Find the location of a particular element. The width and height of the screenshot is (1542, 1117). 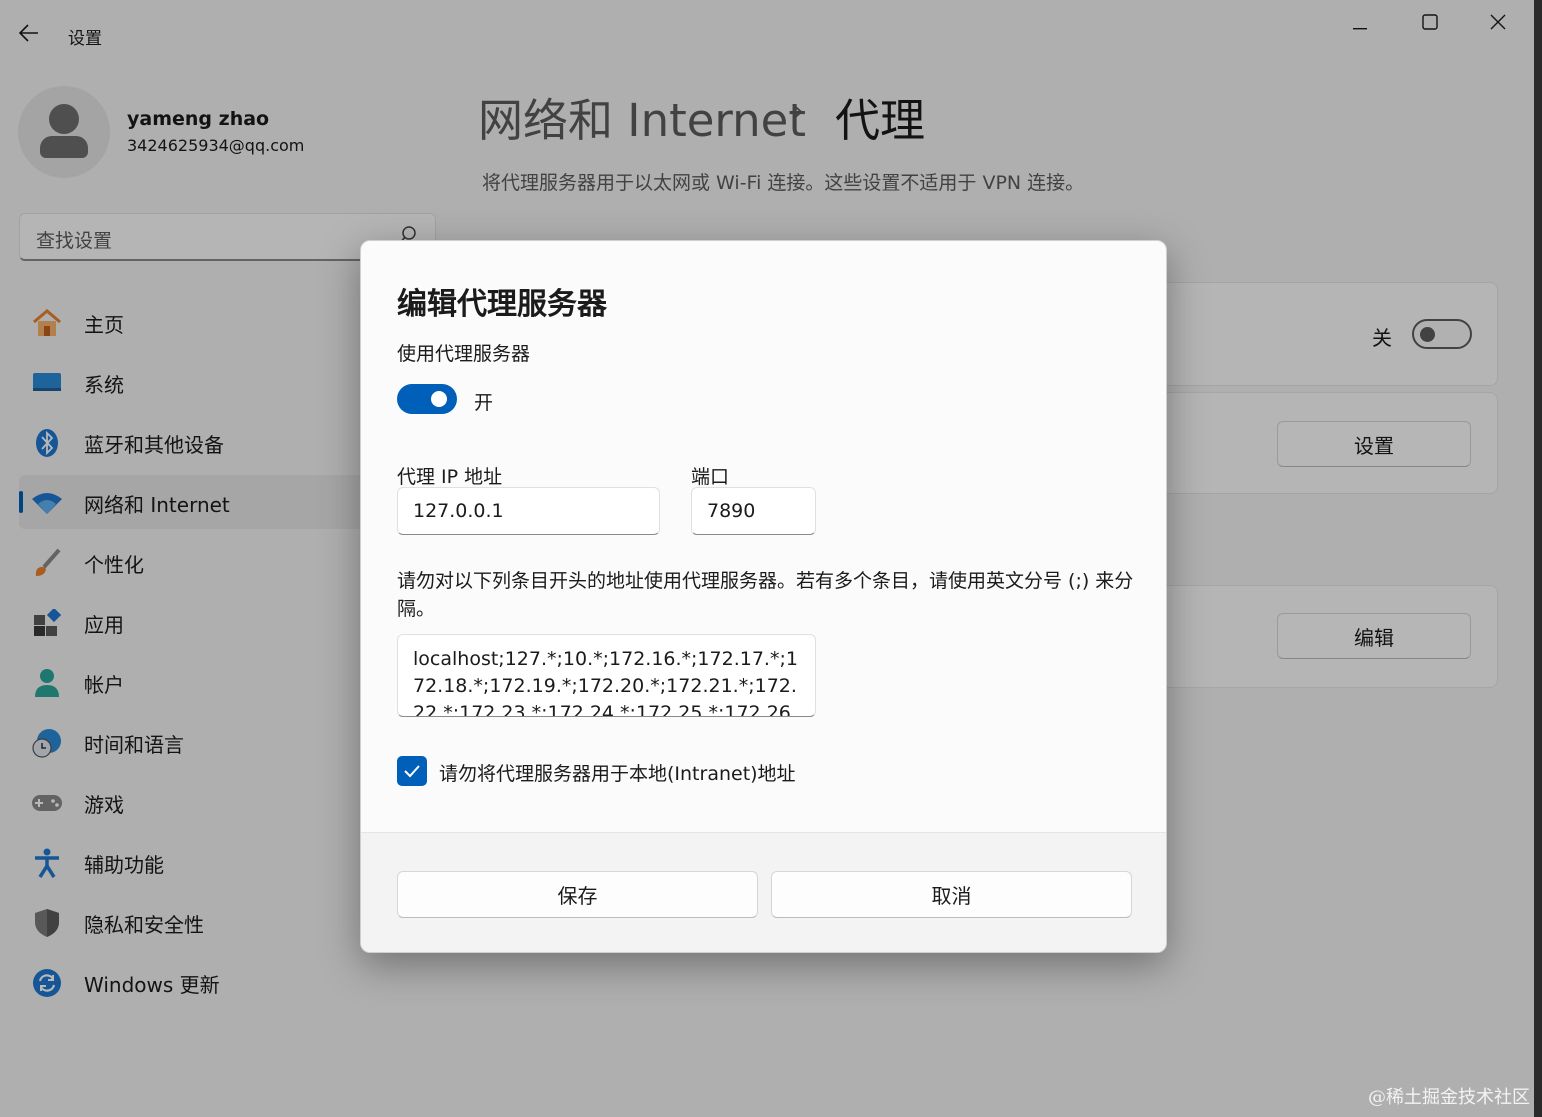

cancel-button: 取消 is located at coordinates (951, 894).